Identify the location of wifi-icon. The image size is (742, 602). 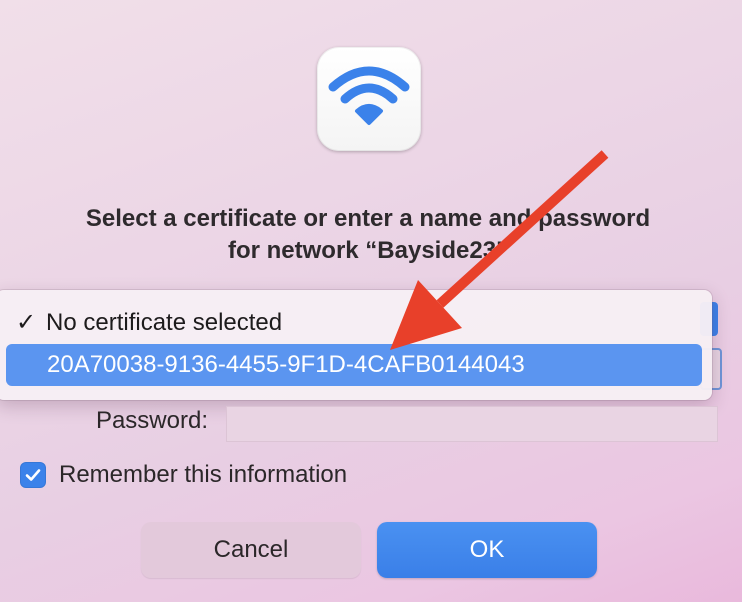
(369, 99).